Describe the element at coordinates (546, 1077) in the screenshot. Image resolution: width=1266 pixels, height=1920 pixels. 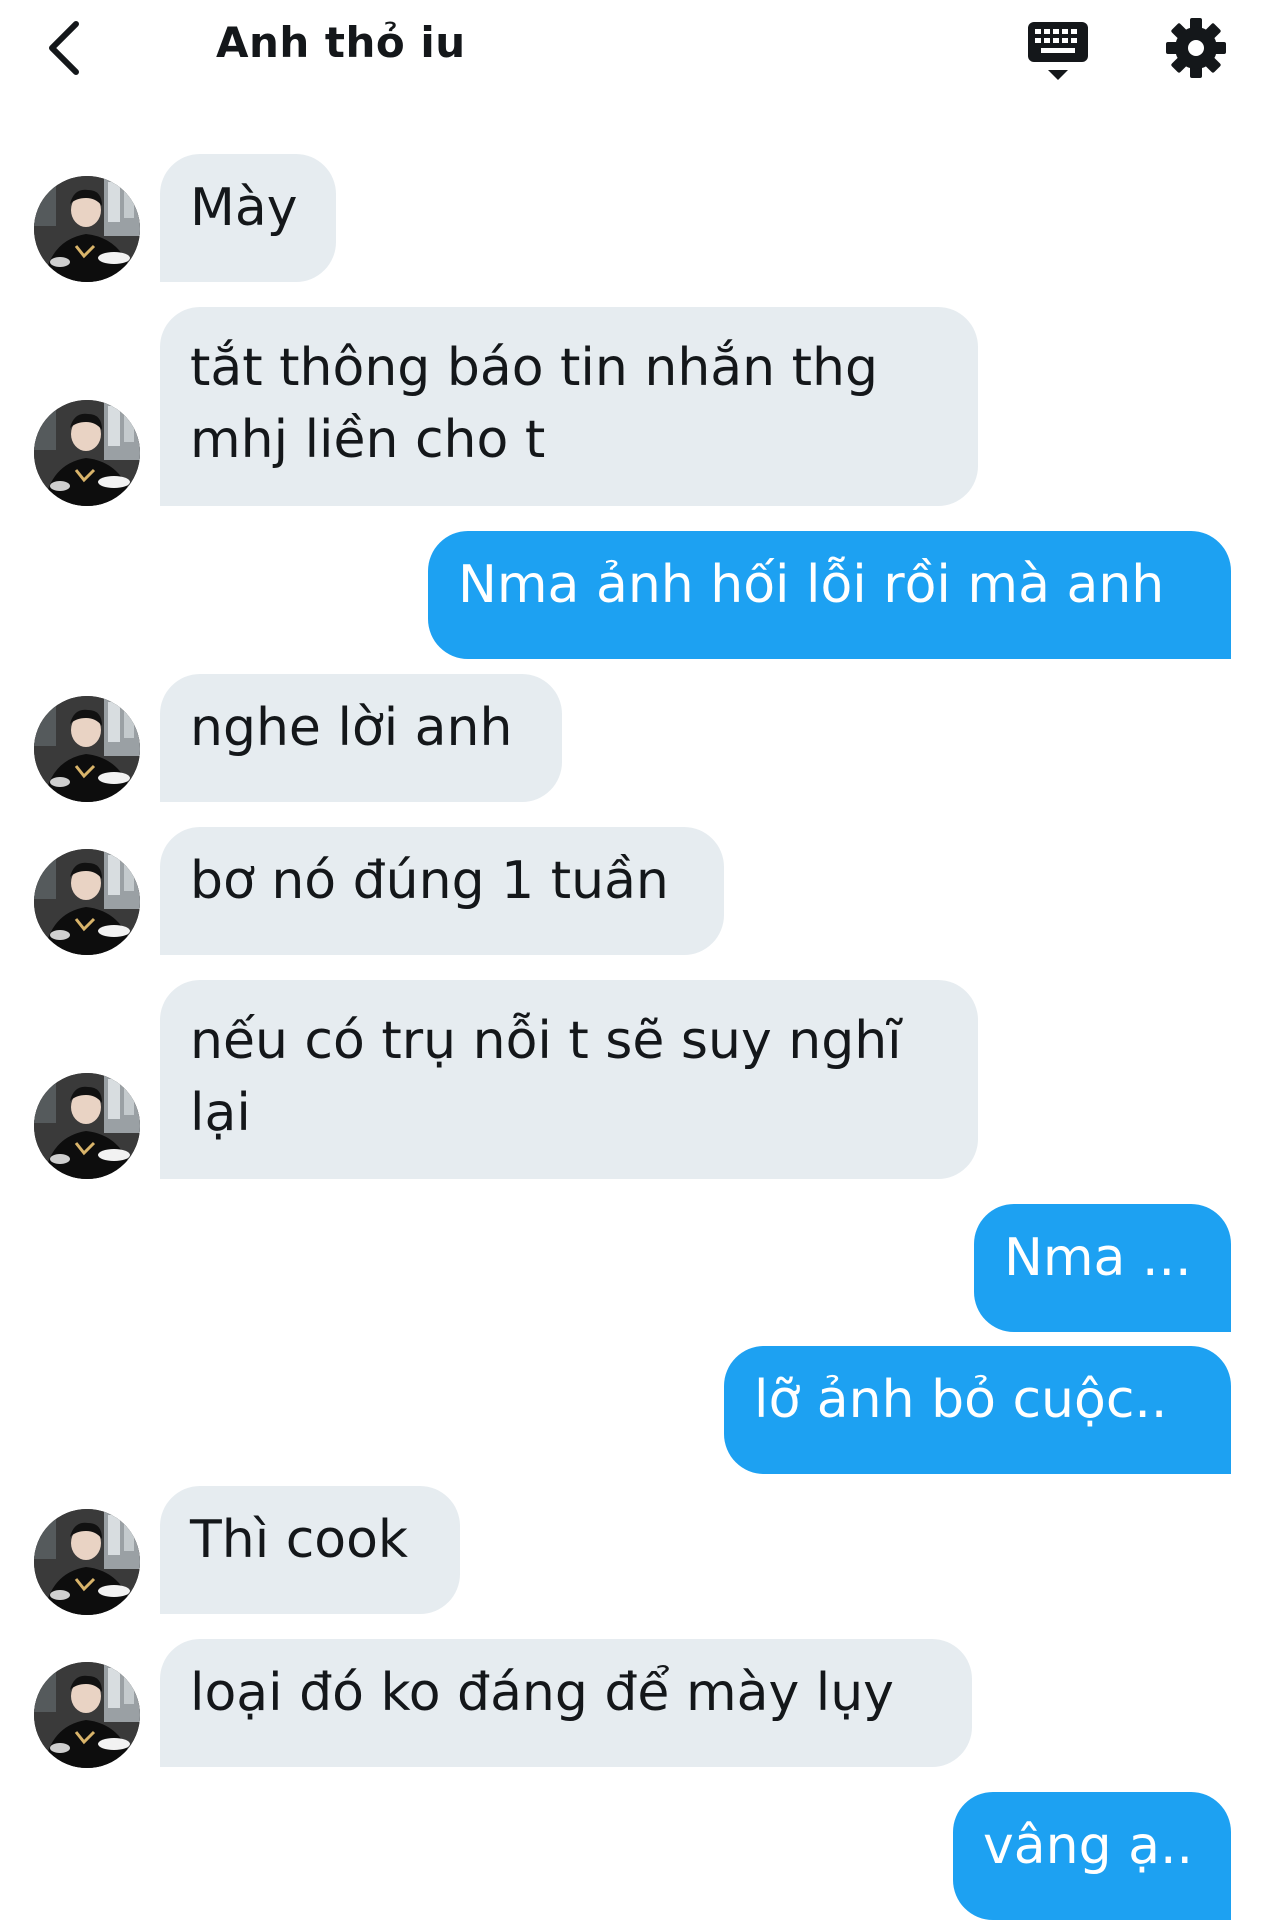
I see `message-text: nếu có trụ nỗi t sẽ suy nghĩ lại` at that location.